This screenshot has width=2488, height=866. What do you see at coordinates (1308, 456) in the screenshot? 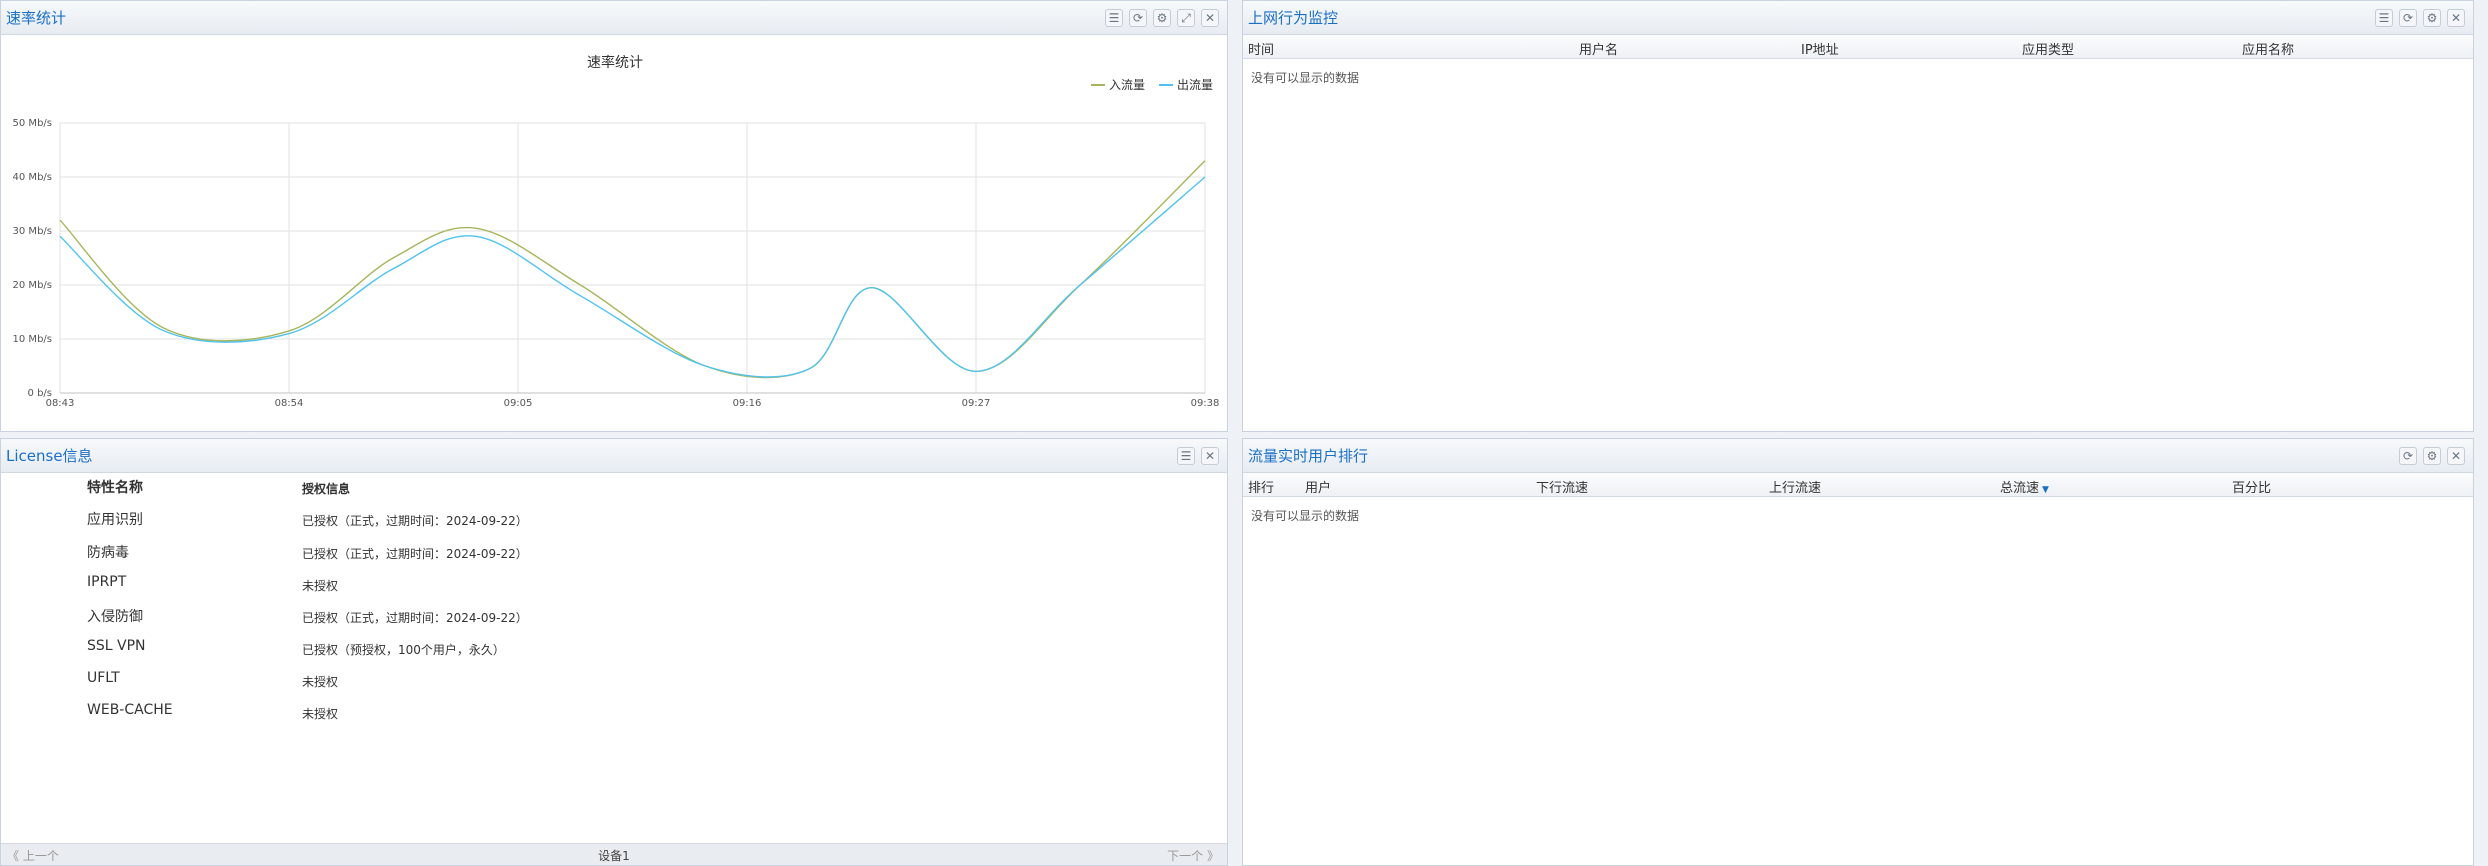
I see `rank-panel-title: 流量实时用户排行` at bounding box center [1308, 456].